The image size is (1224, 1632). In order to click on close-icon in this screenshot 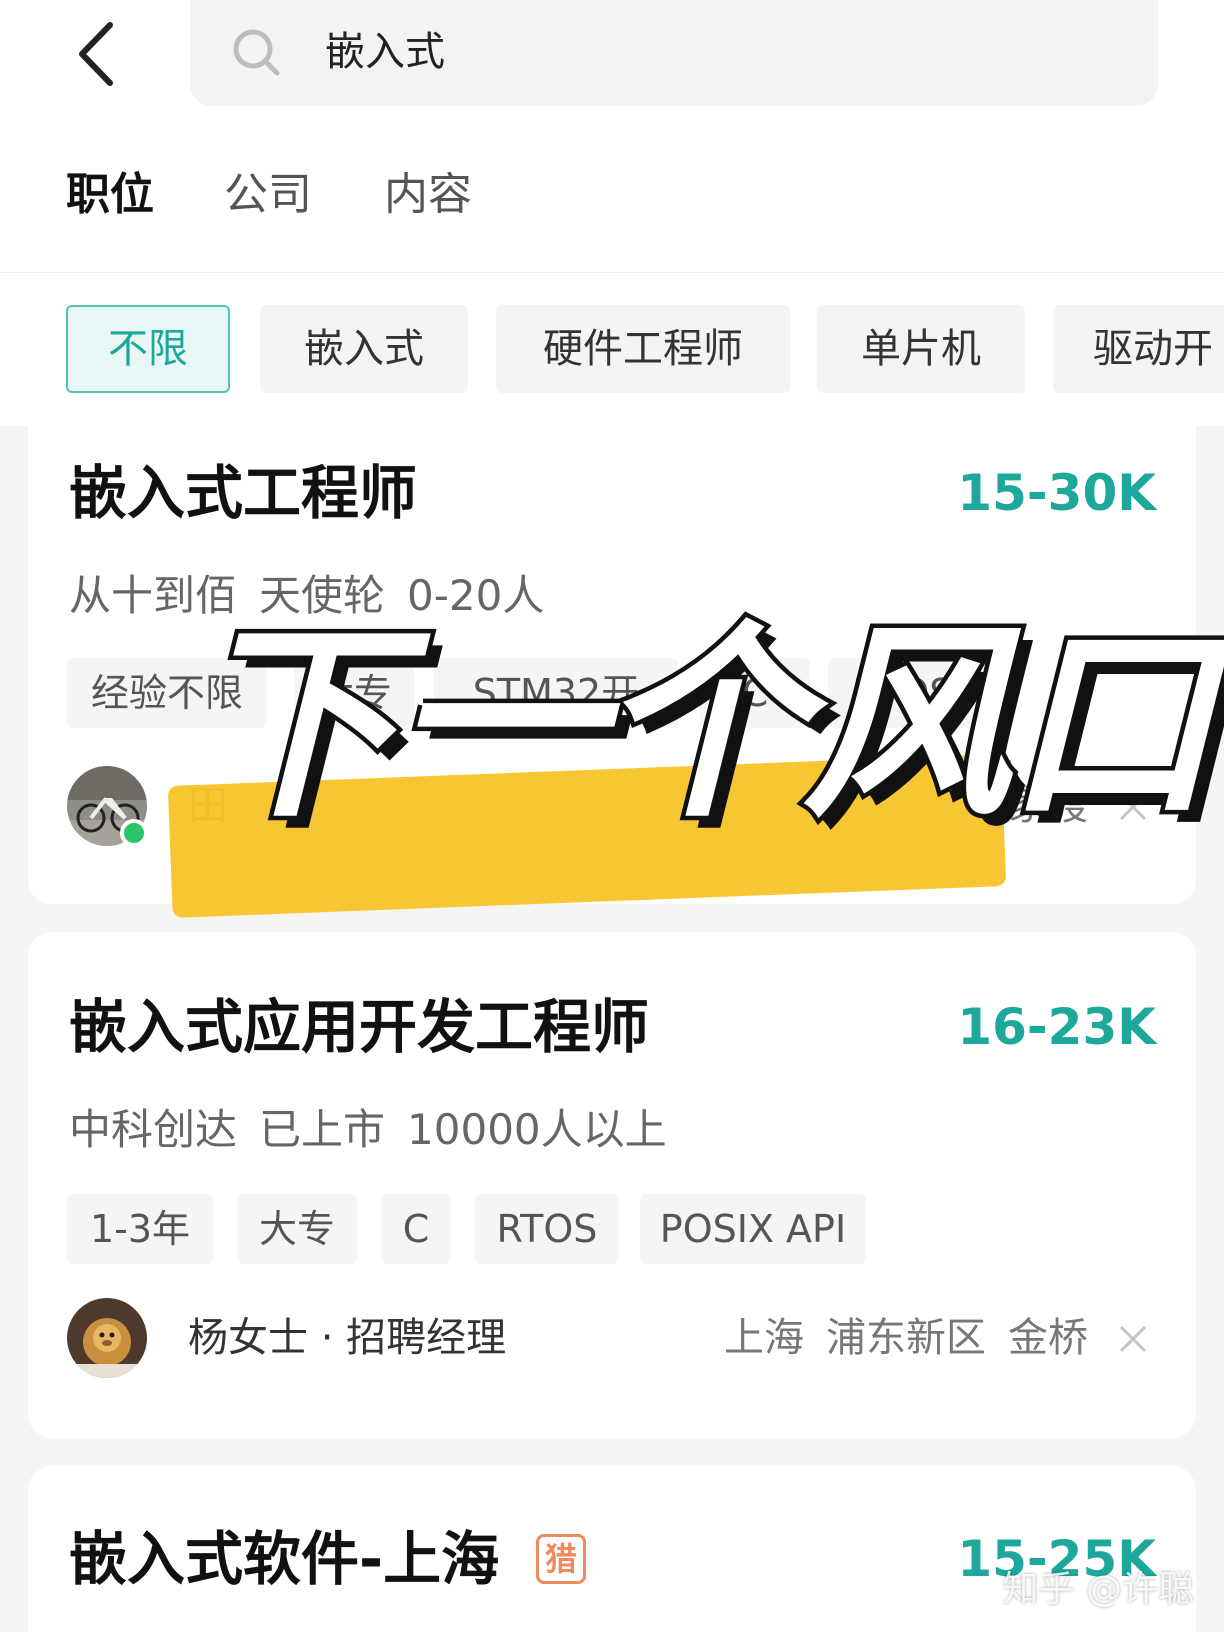, I will do `click(1133, 1339)`.